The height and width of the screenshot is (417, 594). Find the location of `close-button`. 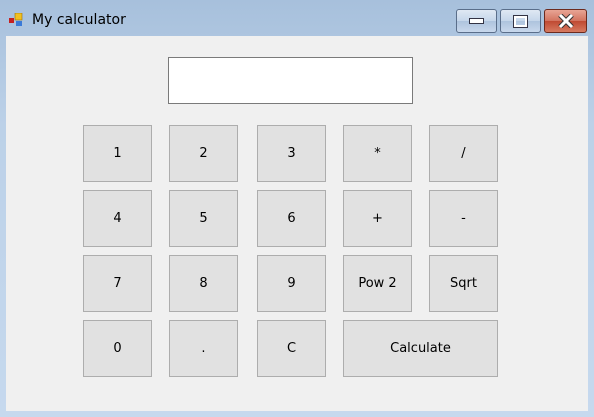

close-button is located at coordinates (565, 21).